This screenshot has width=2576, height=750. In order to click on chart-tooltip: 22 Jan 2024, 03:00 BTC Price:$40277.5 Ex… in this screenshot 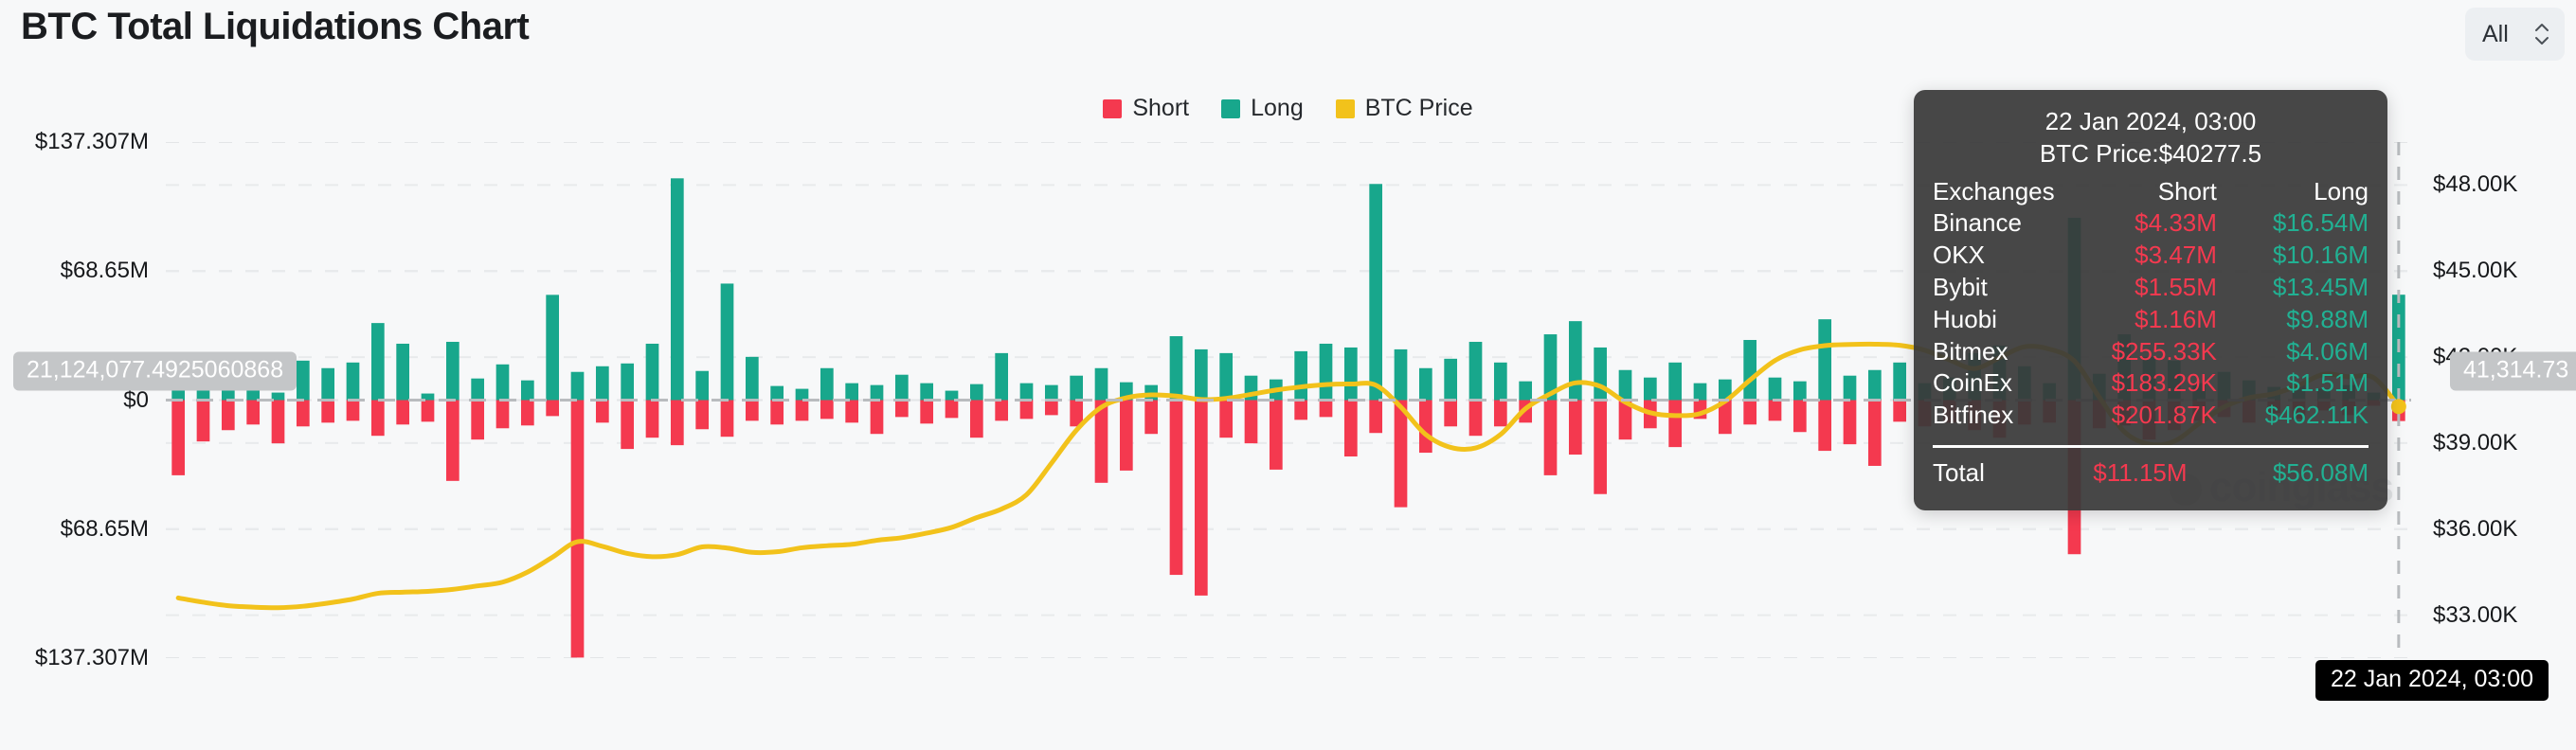, I will do `click(2150, 300)`.